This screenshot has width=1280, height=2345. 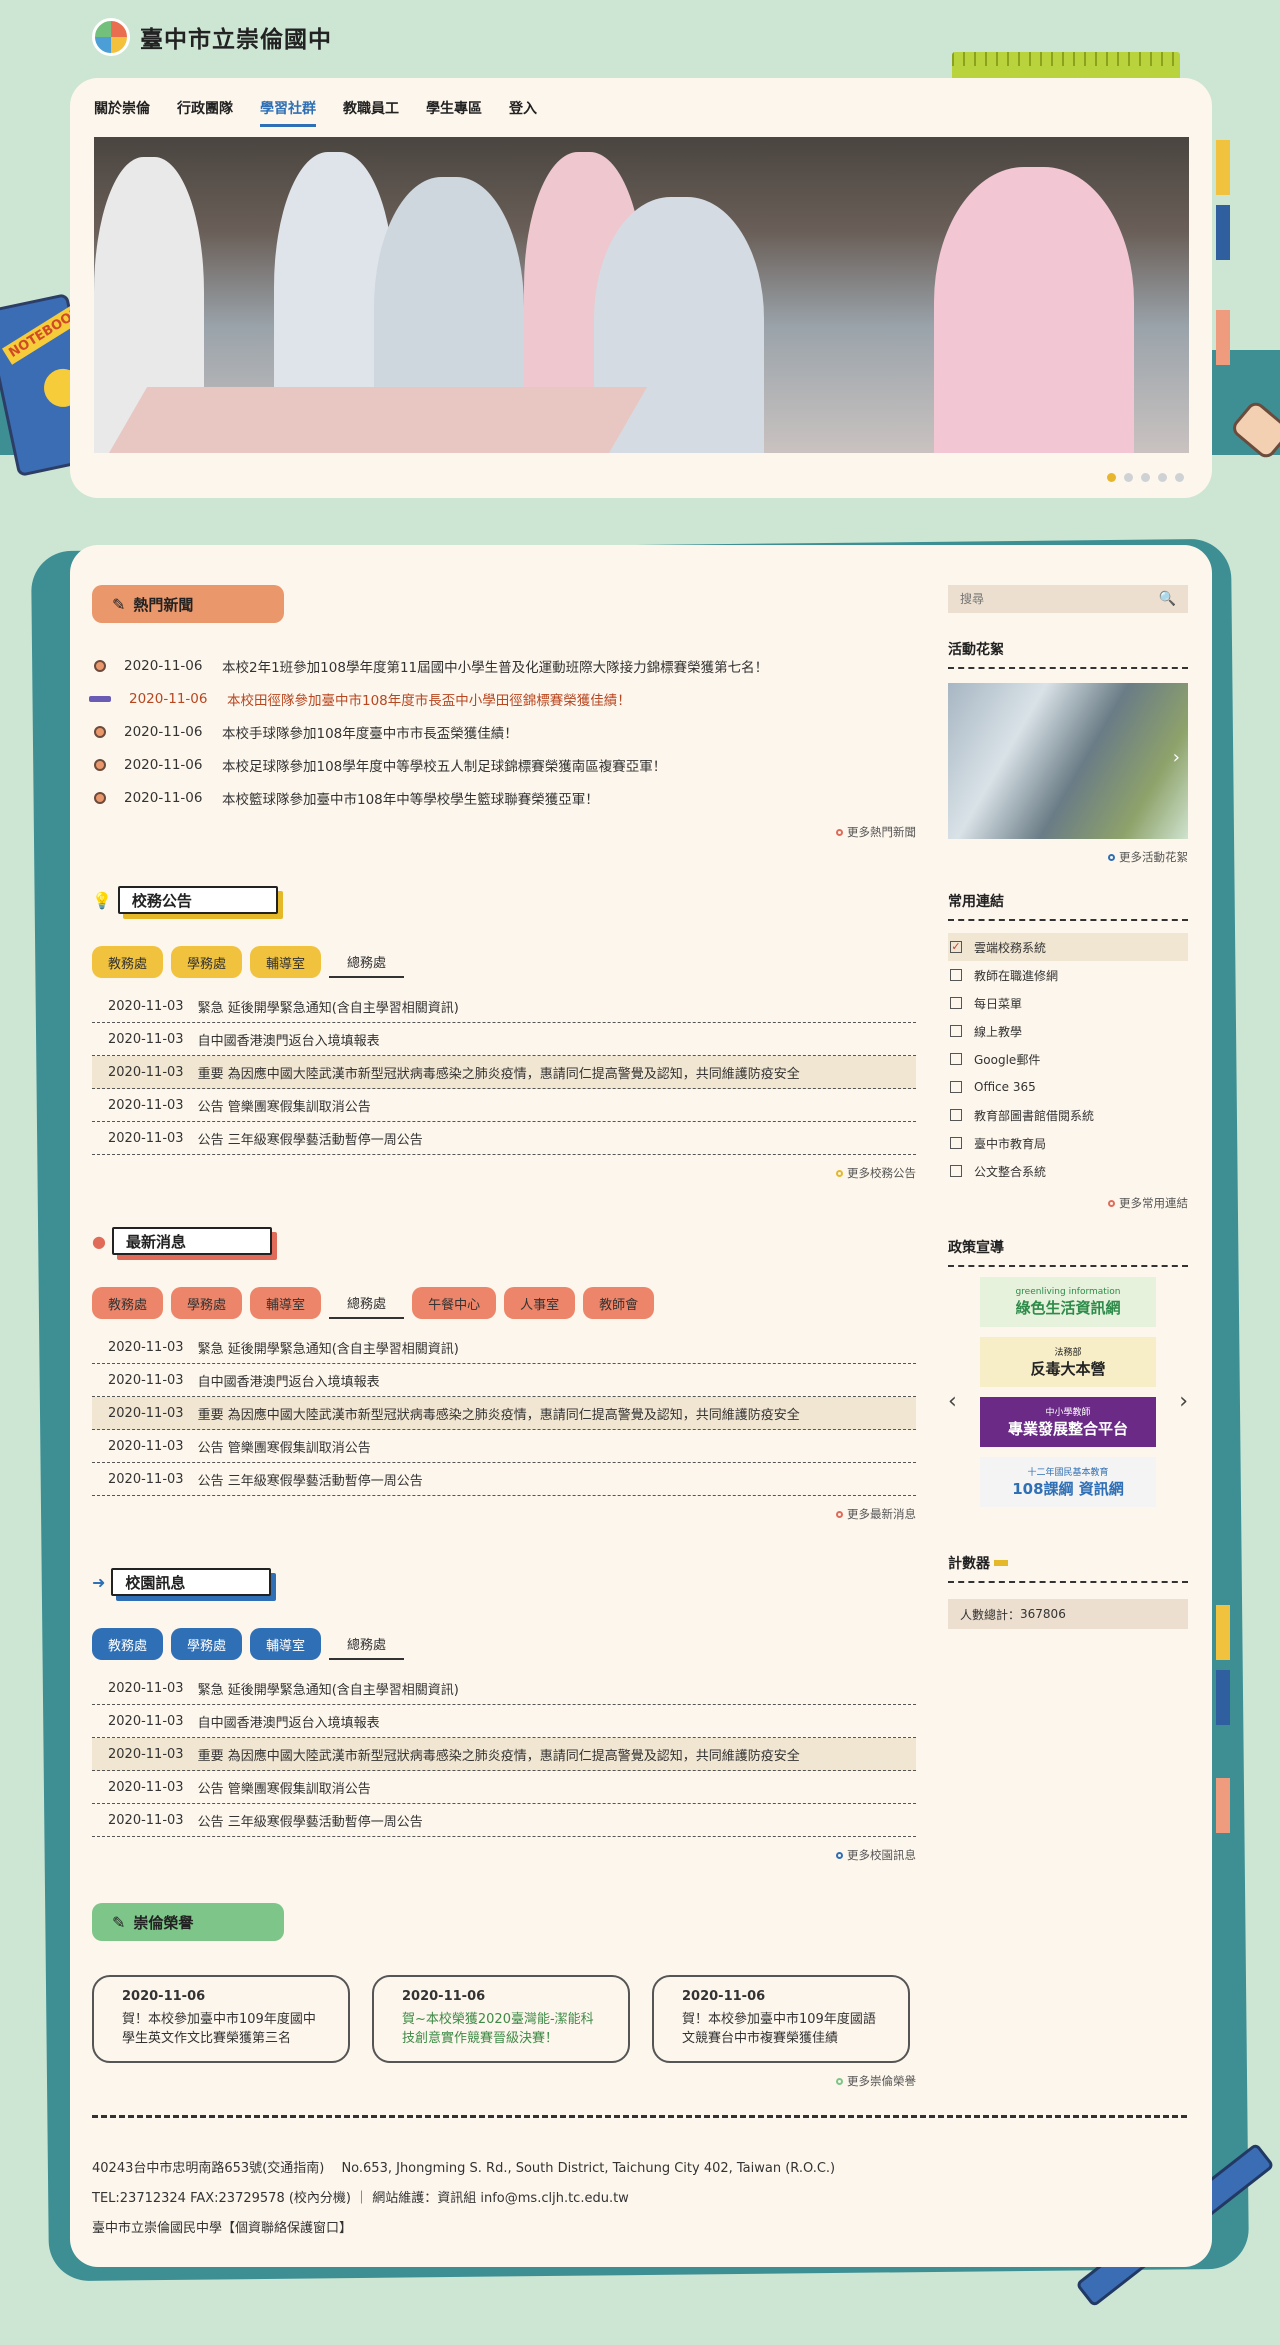 What do you see at coordinates (1068, 1473) in the screenshot?
I see `policy-banner-sub: 十二年國民基本教育` at bounding box center [1068, 1473].